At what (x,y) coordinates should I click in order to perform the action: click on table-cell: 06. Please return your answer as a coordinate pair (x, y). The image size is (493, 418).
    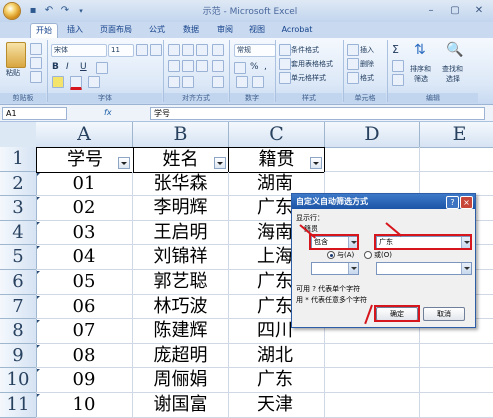
    Looking at the image, I should click on (84, 307).